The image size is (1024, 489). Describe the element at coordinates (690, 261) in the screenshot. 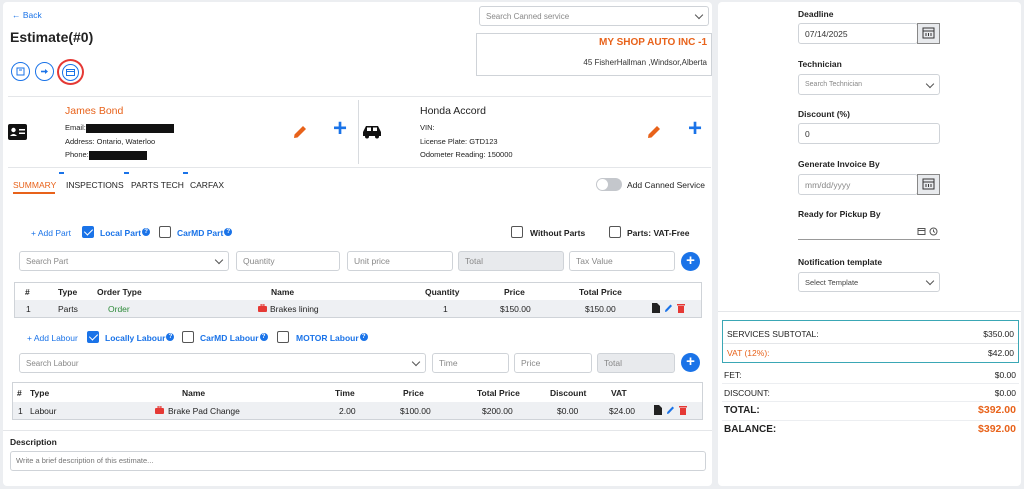

I see `add-part-button: +` at that location.